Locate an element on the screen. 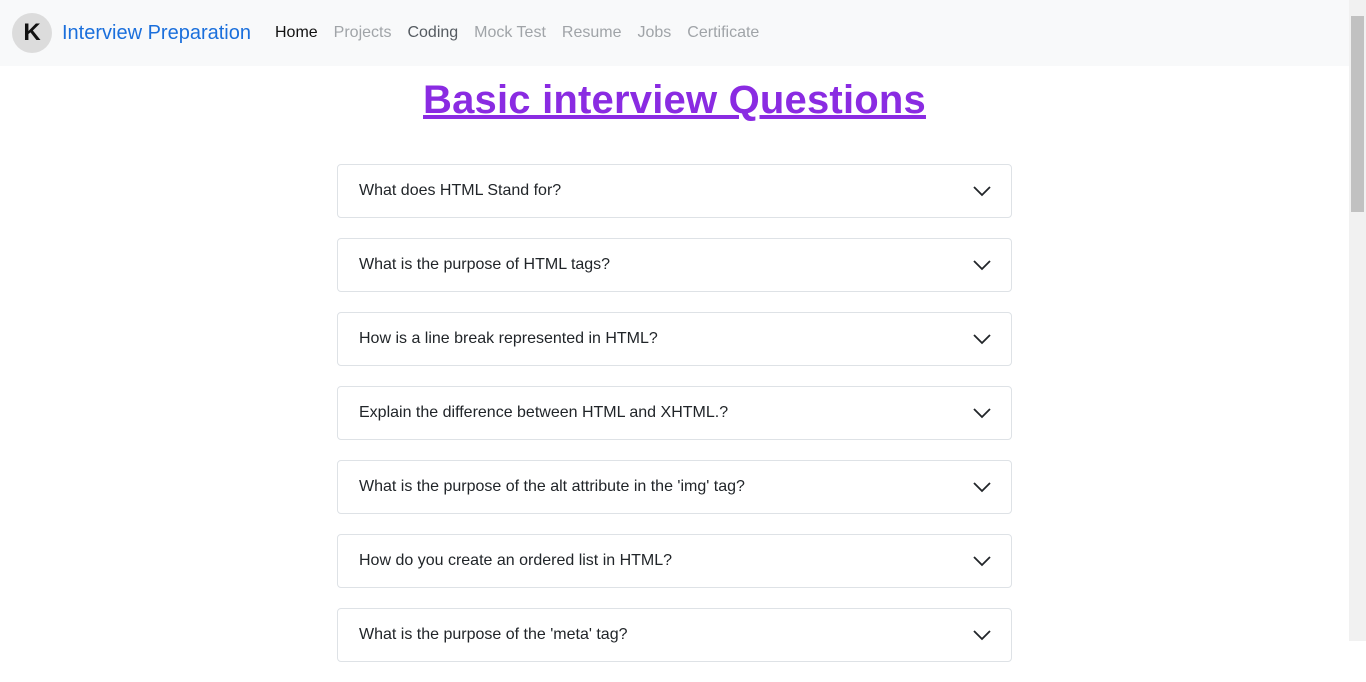 This screenshot has width=1366, height=682. logo: K is located at coordinates (32, 33).